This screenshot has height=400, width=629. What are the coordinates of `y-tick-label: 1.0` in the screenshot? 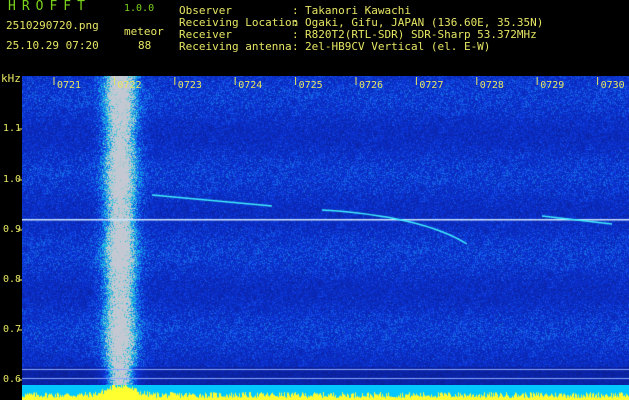 It's located at (12, 179).